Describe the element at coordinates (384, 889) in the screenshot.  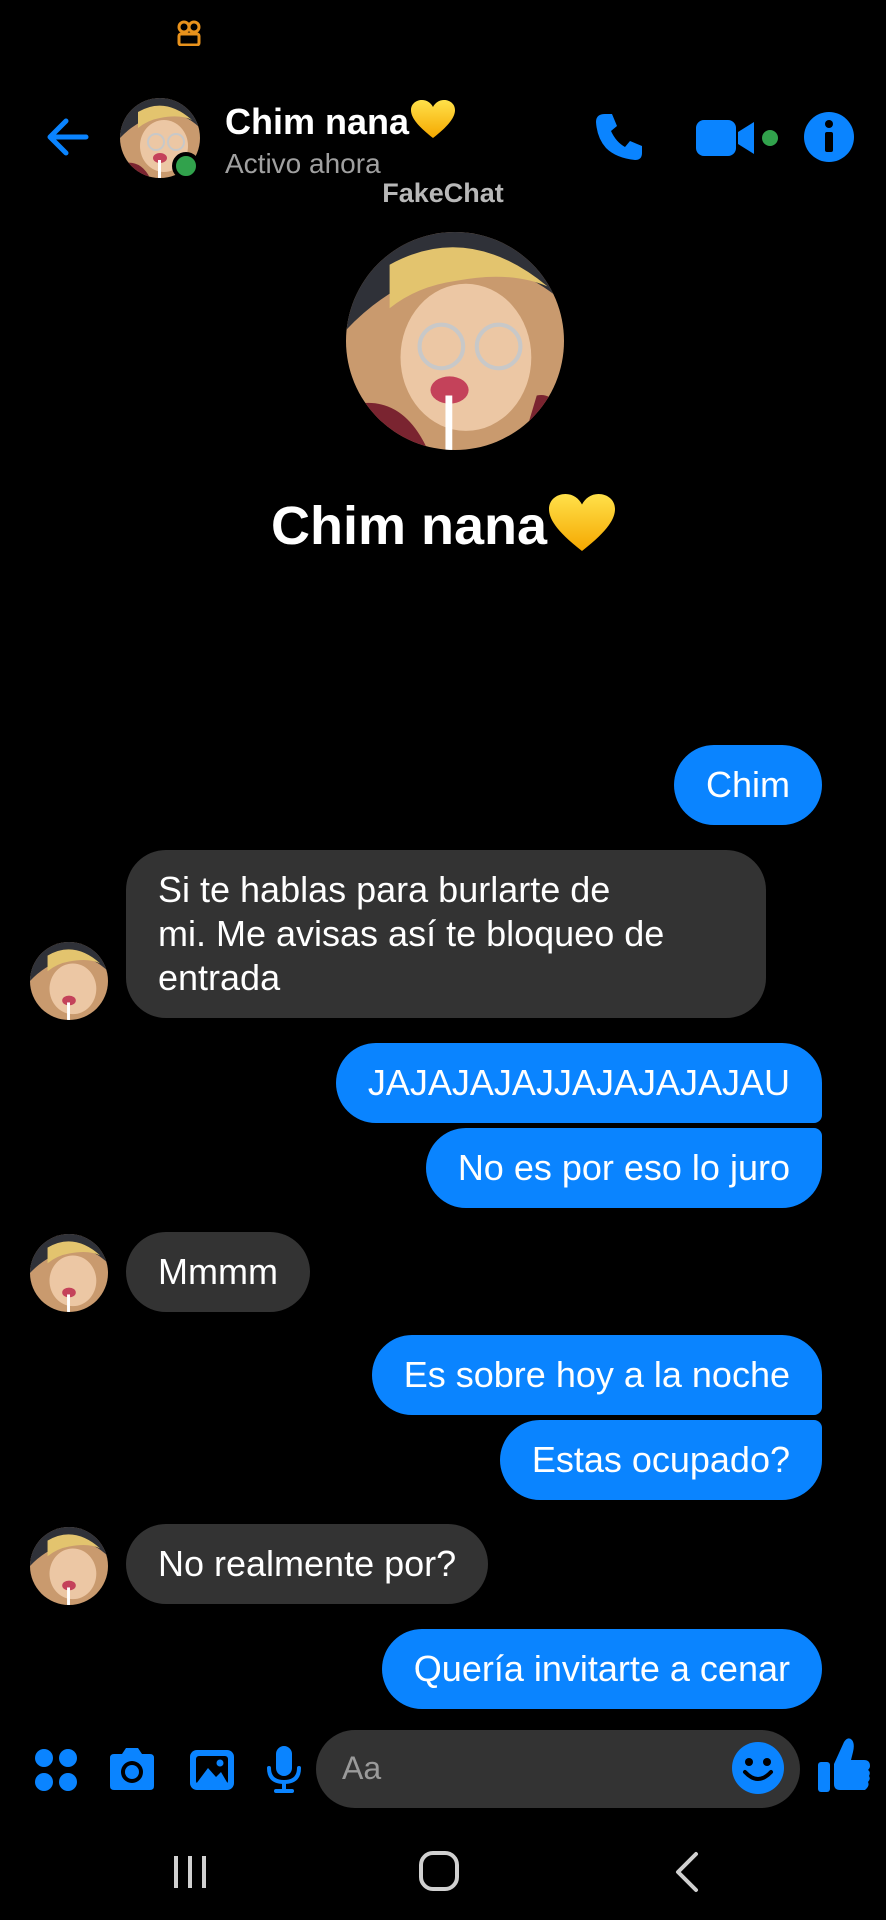
I see `message-line: Si te hablas para burlarte de` at that location.